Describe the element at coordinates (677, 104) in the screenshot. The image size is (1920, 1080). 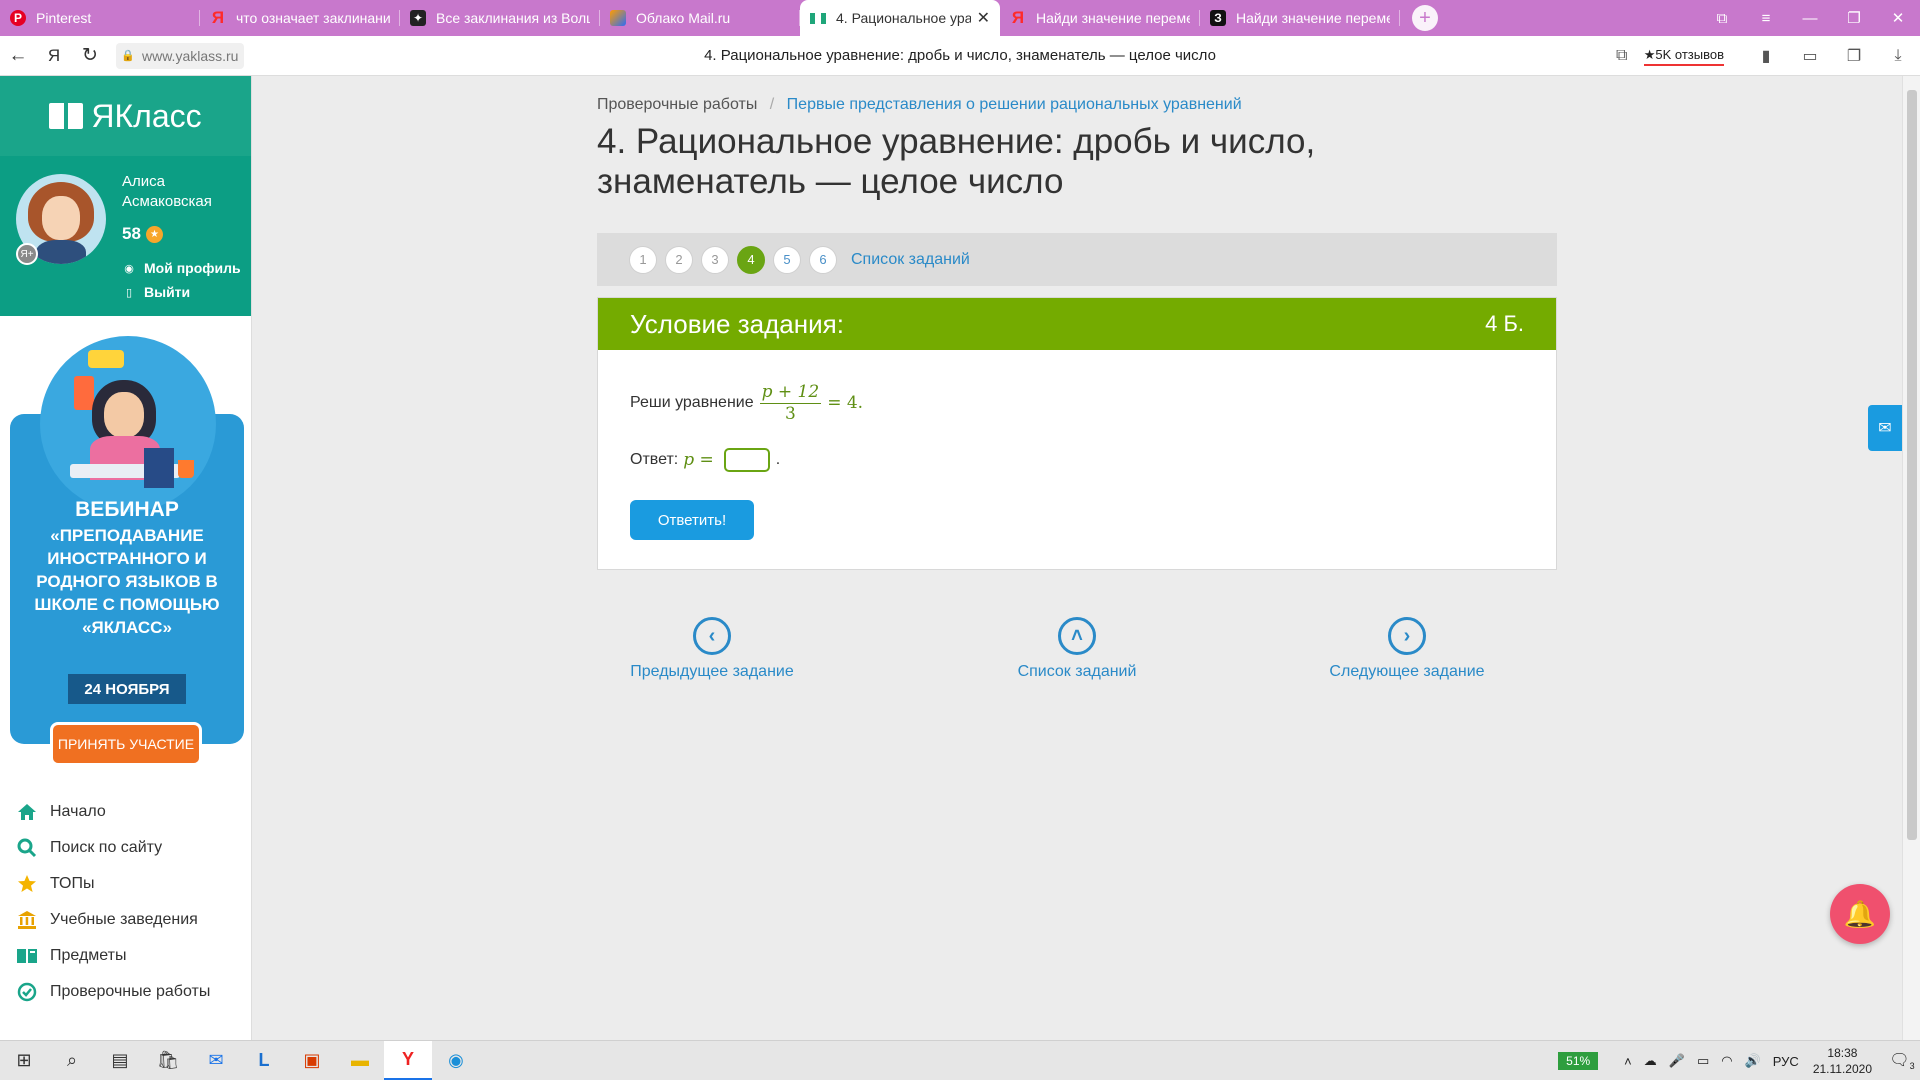
I see `breadcrumb-item-tests: Проверочные работы` at that location.